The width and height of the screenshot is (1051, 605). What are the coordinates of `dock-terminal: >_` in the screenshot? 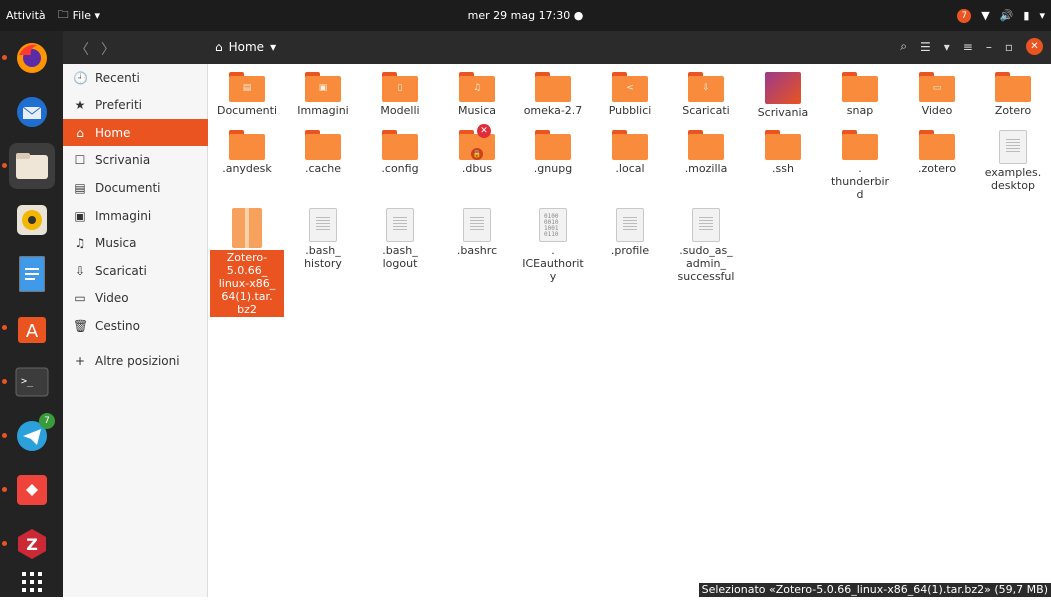 It's located at (32, 382).